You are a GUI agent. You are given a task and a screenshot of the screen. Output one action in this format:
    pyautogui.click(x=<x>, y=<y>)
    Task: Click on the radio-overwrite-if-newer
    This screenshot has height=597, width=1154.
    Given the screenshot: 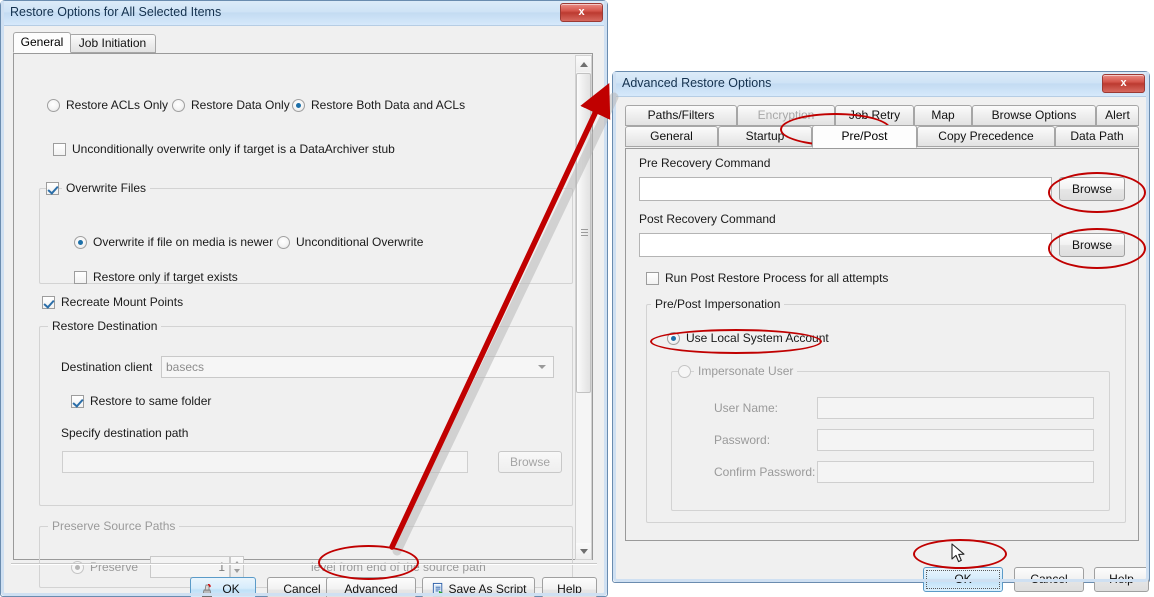 What is the action you would take?
    pyautogui.click(x=80, y=242)
    